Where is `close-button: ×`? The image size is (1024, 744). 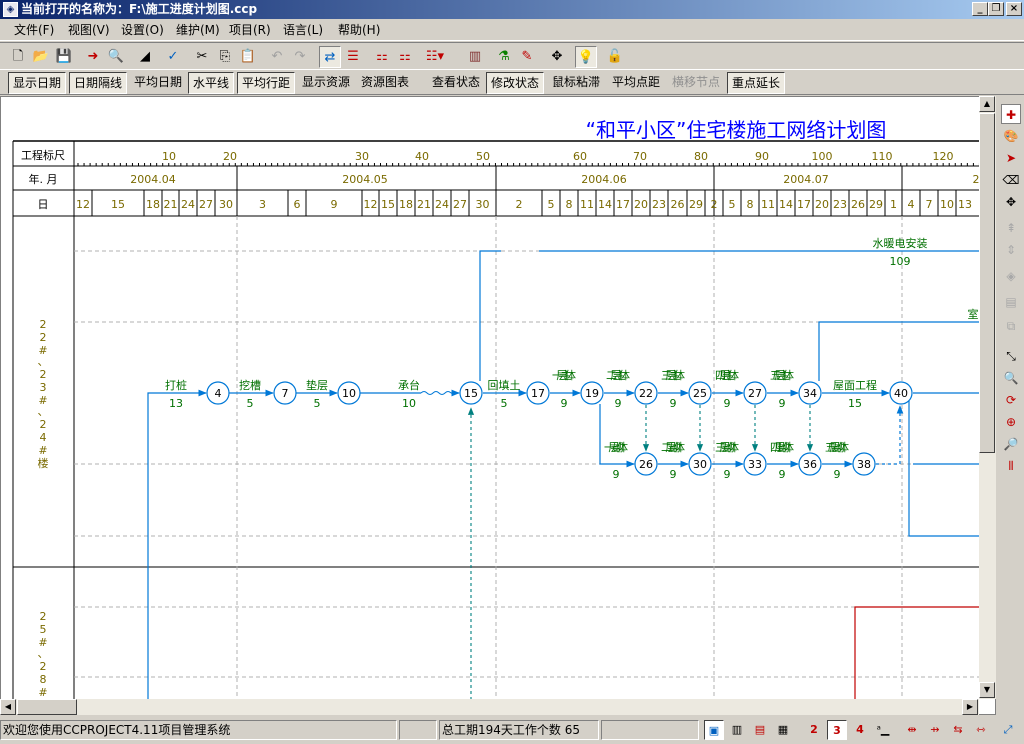
close-button: × is located at coordinates (1014, 9).